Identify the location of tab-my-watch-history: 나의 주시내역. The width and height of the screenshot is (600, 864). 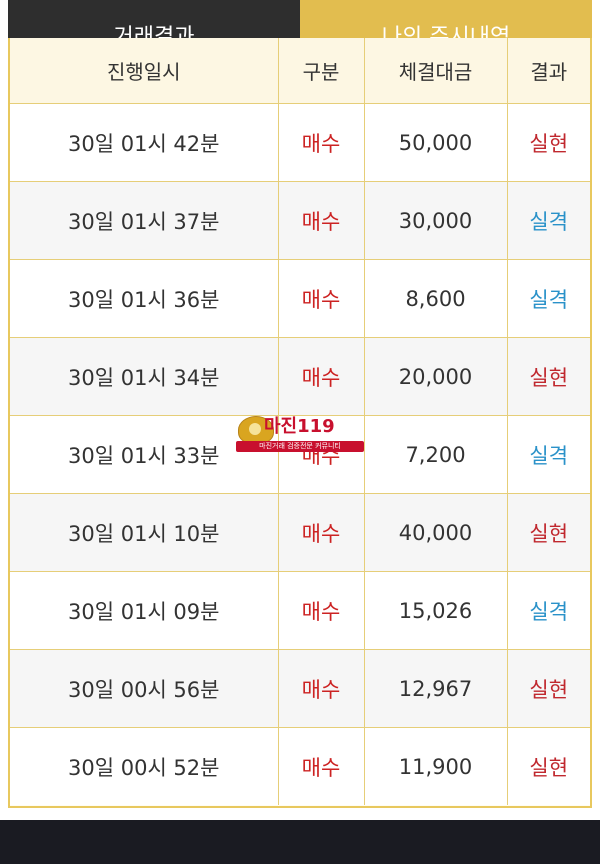
(446, 19).